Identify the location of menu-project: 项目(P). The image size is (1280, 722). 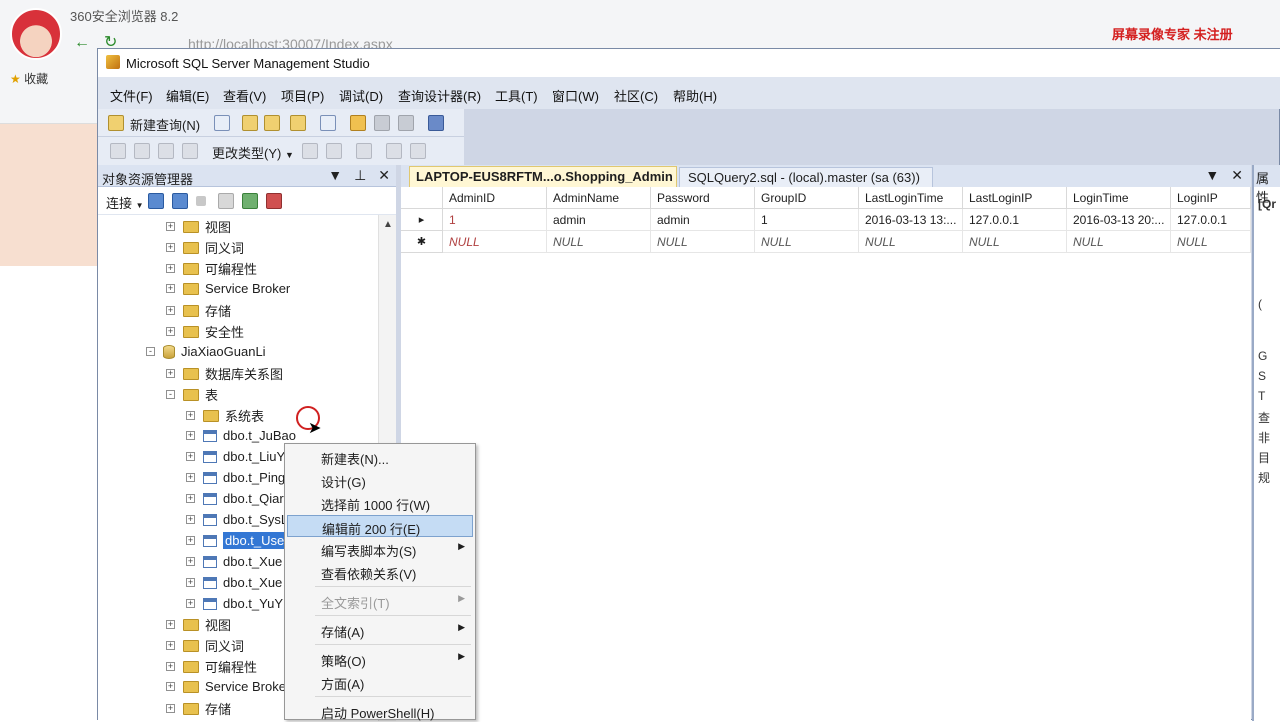
(302, 95).